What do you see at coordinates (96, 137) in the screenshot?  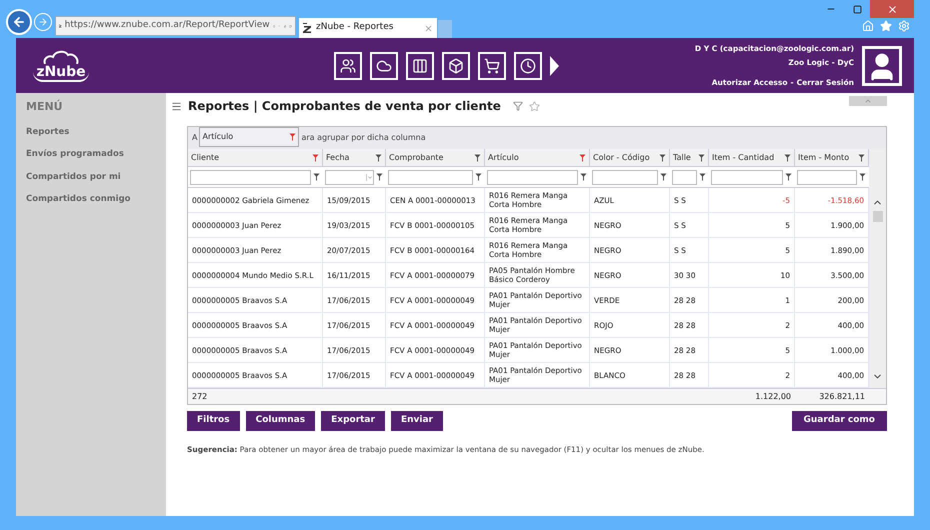 I see `sidebar-item: Reportes` at bounding box center [96, 137].